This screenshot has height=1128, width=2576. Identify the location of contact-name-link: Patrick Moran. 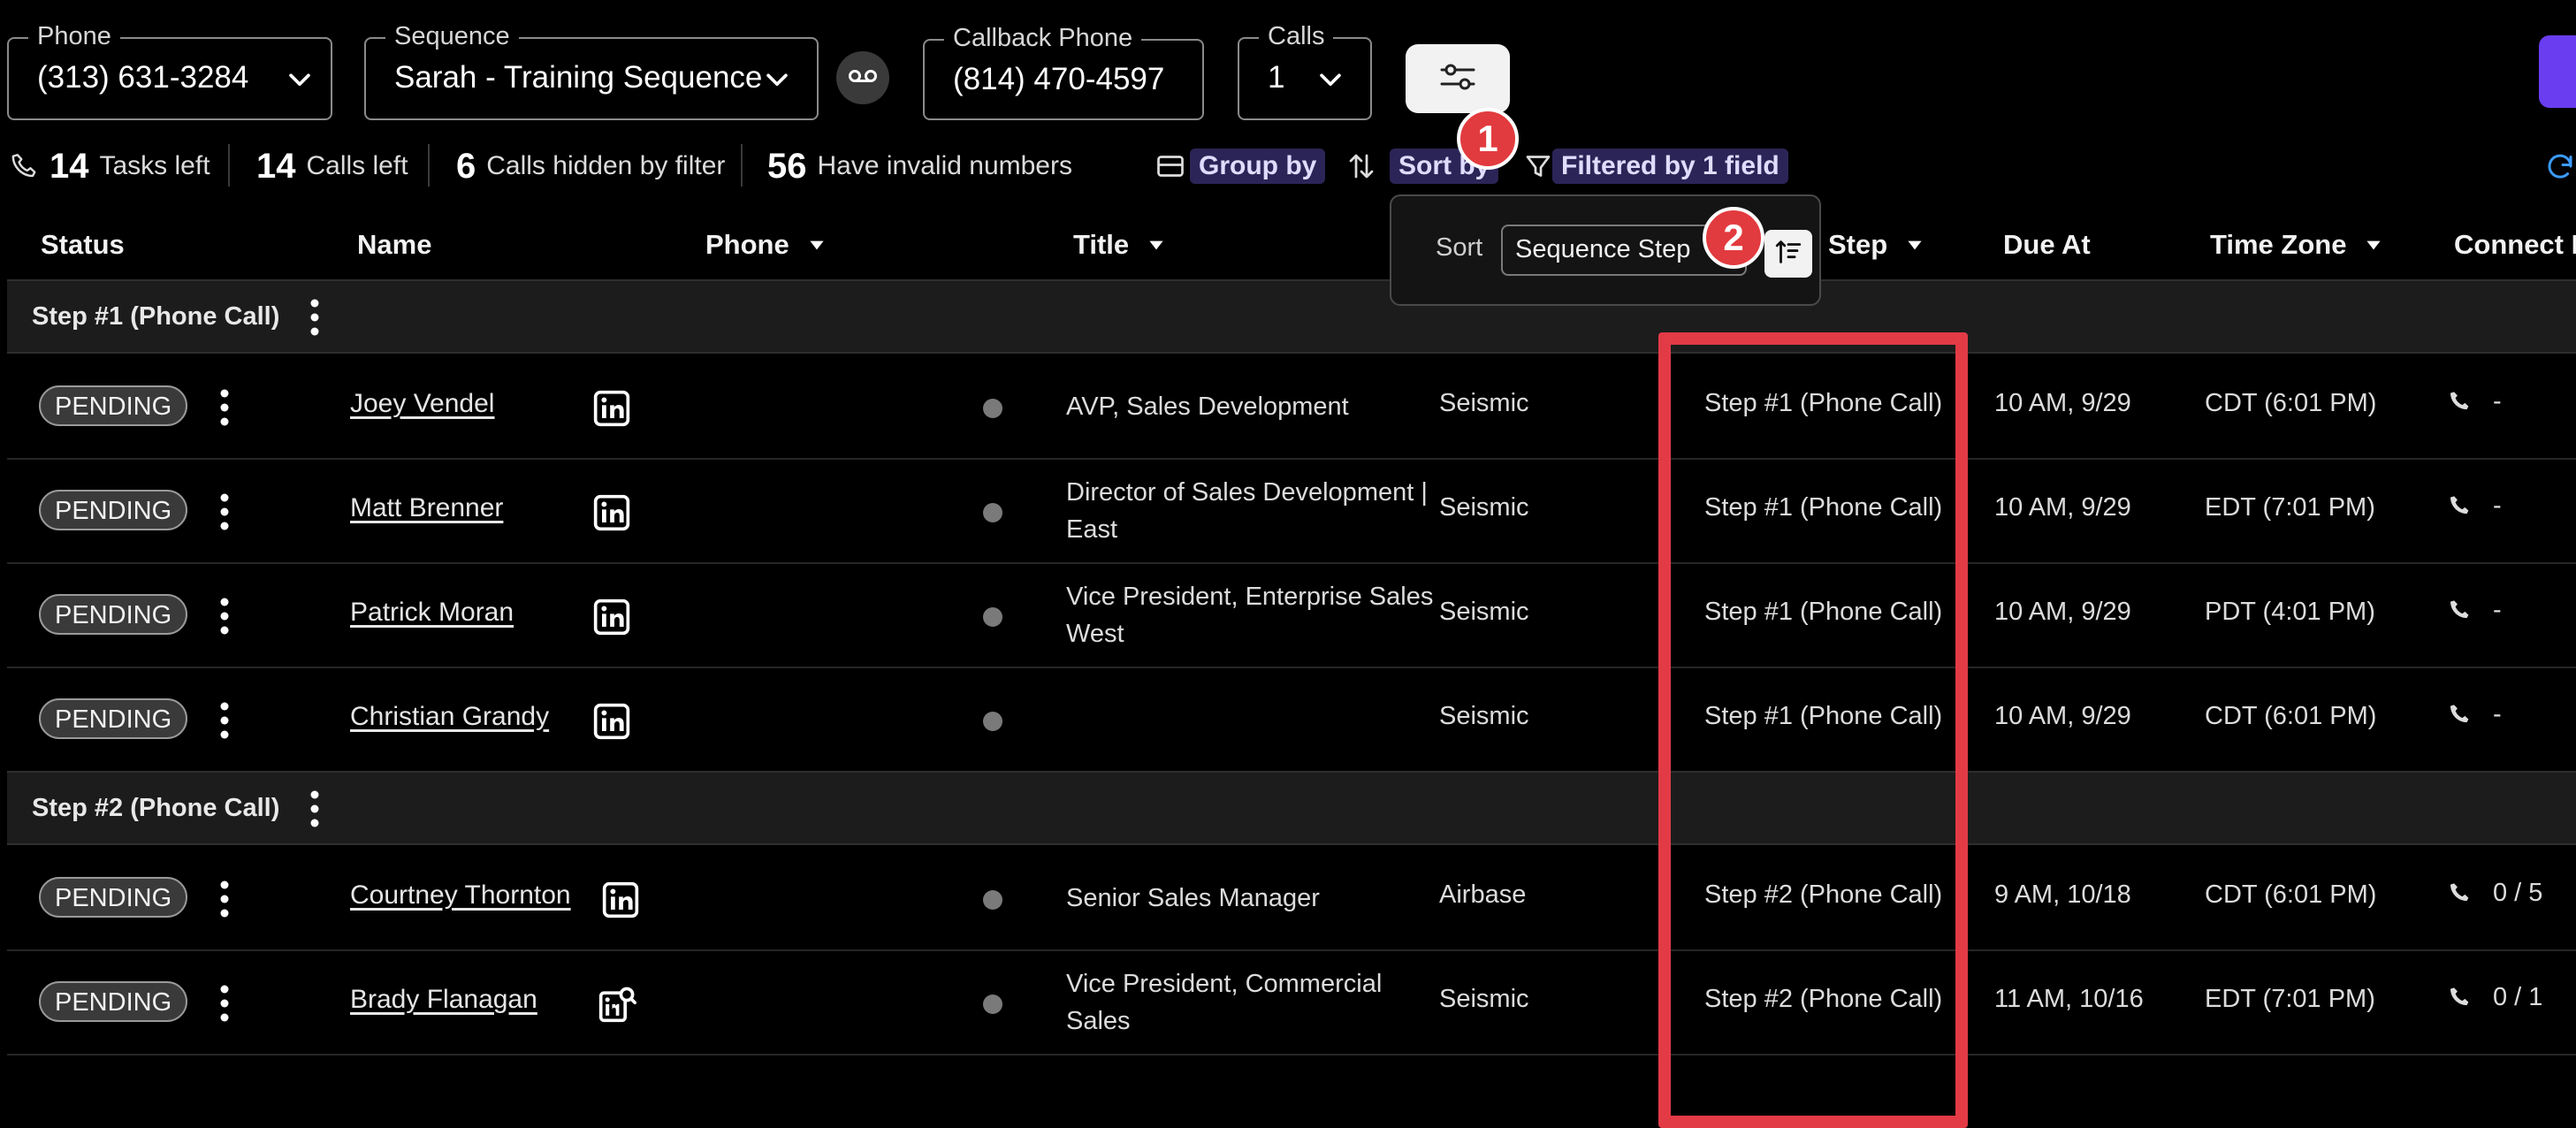
(432, 613).